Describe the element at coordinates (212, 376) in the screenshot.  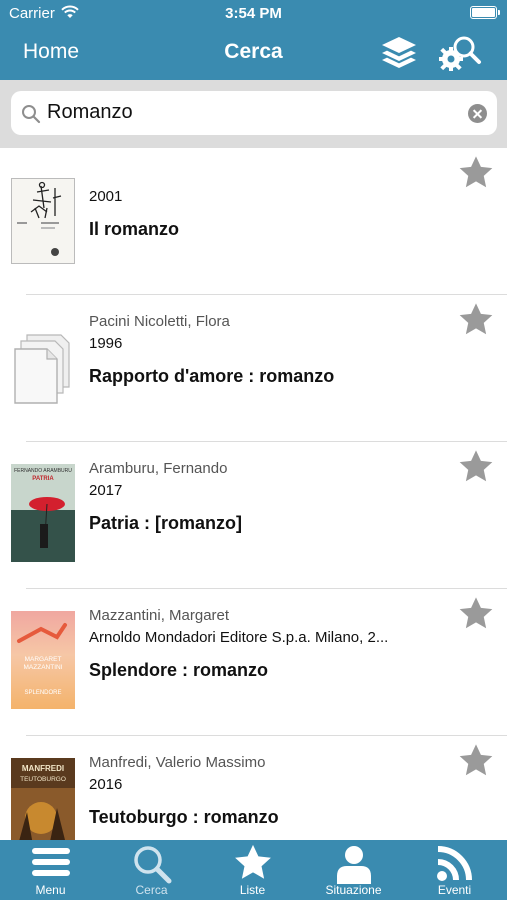
I see `item-title: Rapporto d'amore : romanzo` at that location.